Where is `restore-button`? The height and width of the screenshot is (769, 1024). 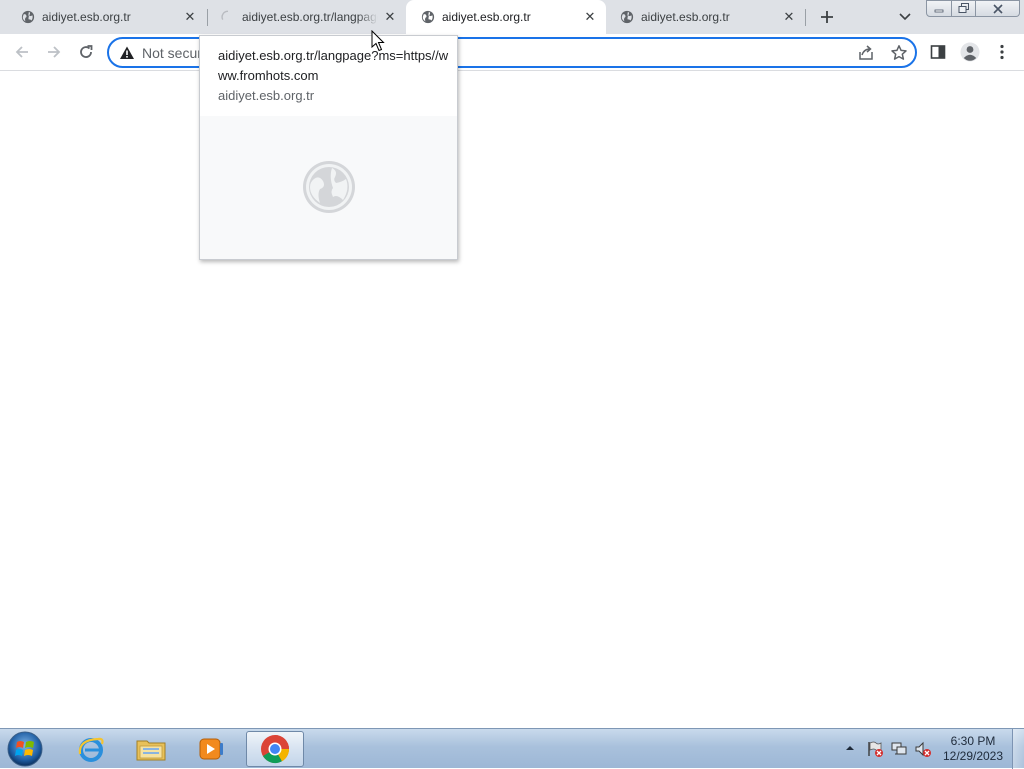
restore-button is located at coordinates (964, 8).